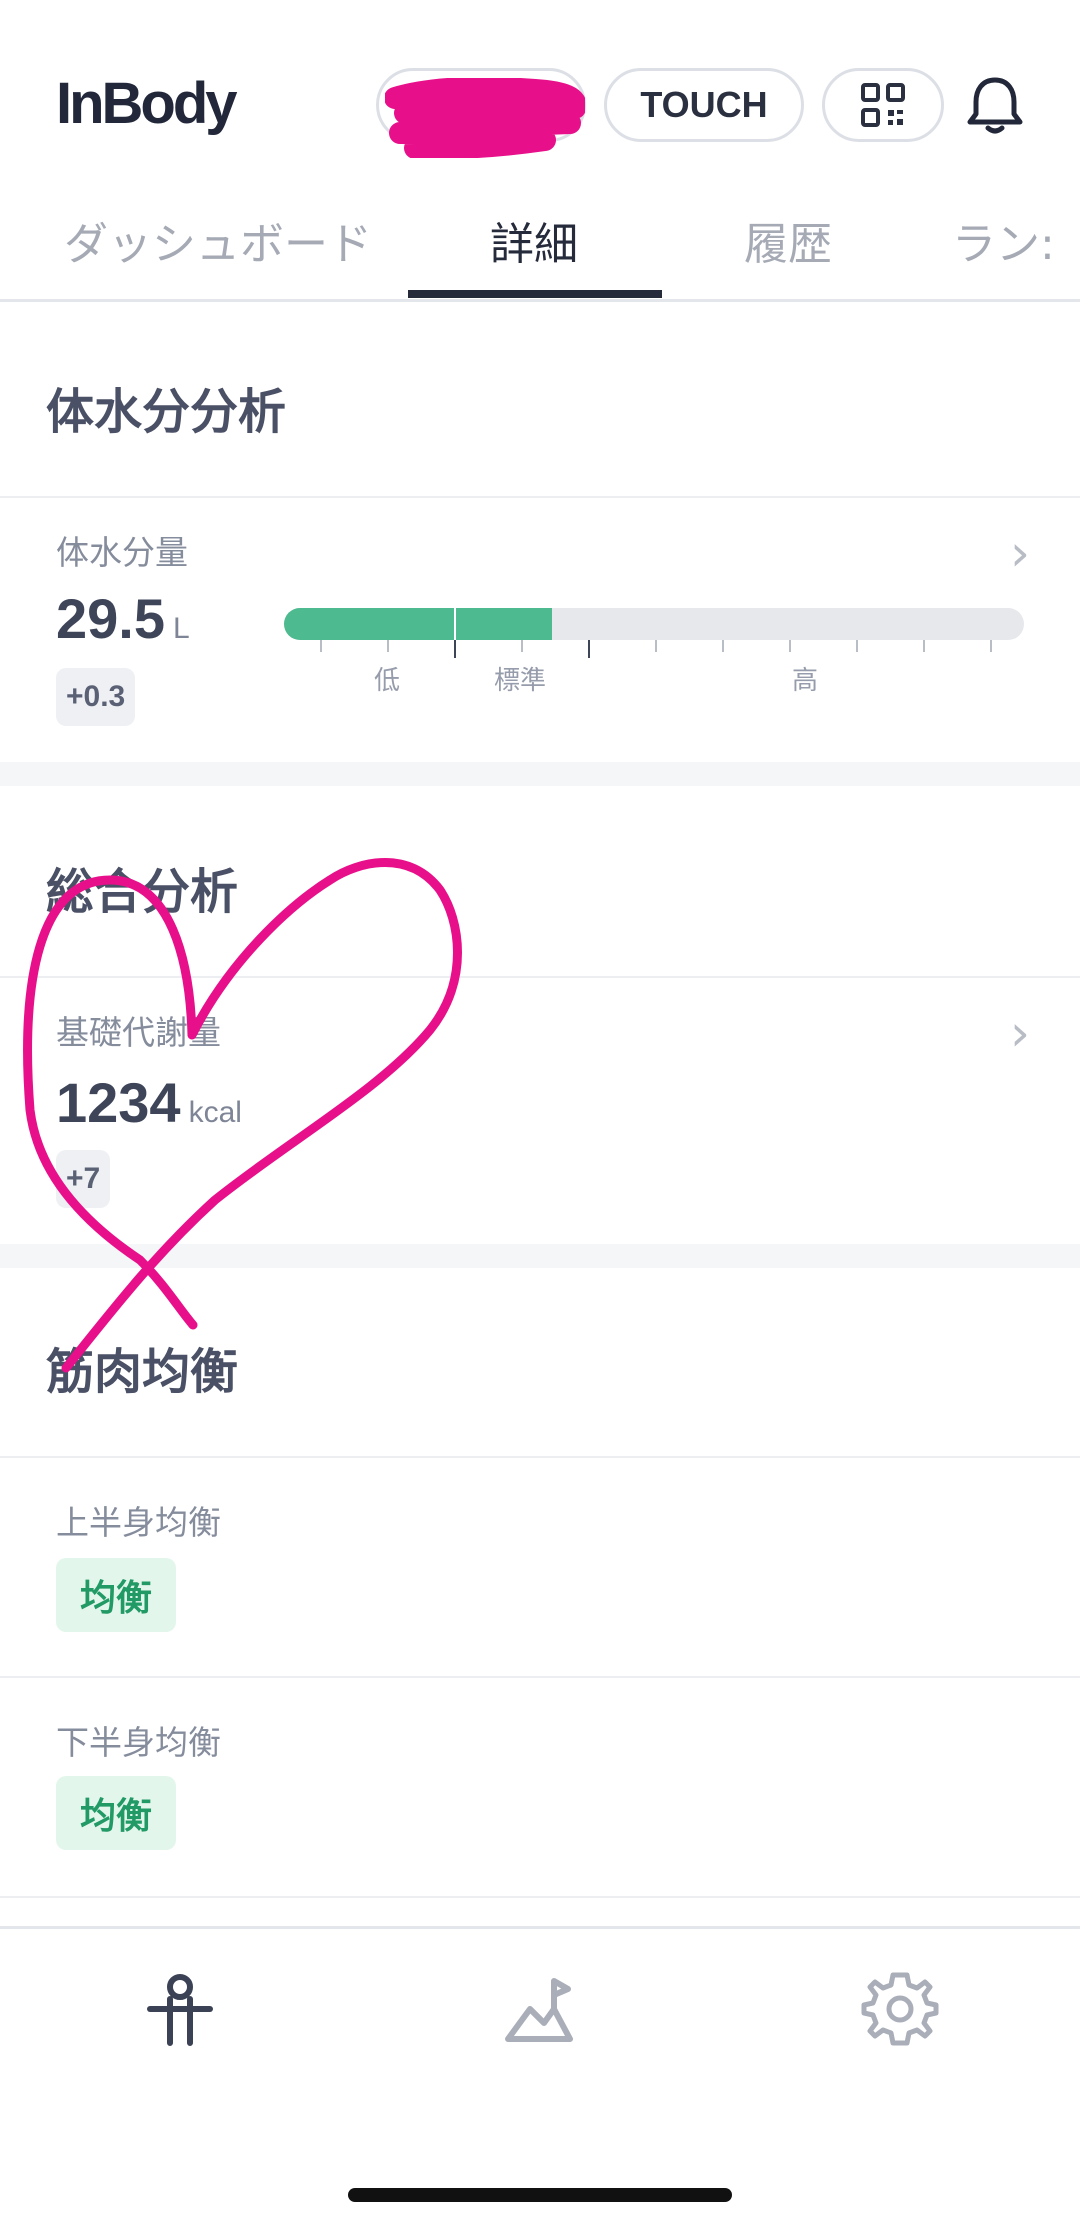  I want to click on tab-bar: ダッシュボード 詳細 履歴 ラン:, so click(540, 246).